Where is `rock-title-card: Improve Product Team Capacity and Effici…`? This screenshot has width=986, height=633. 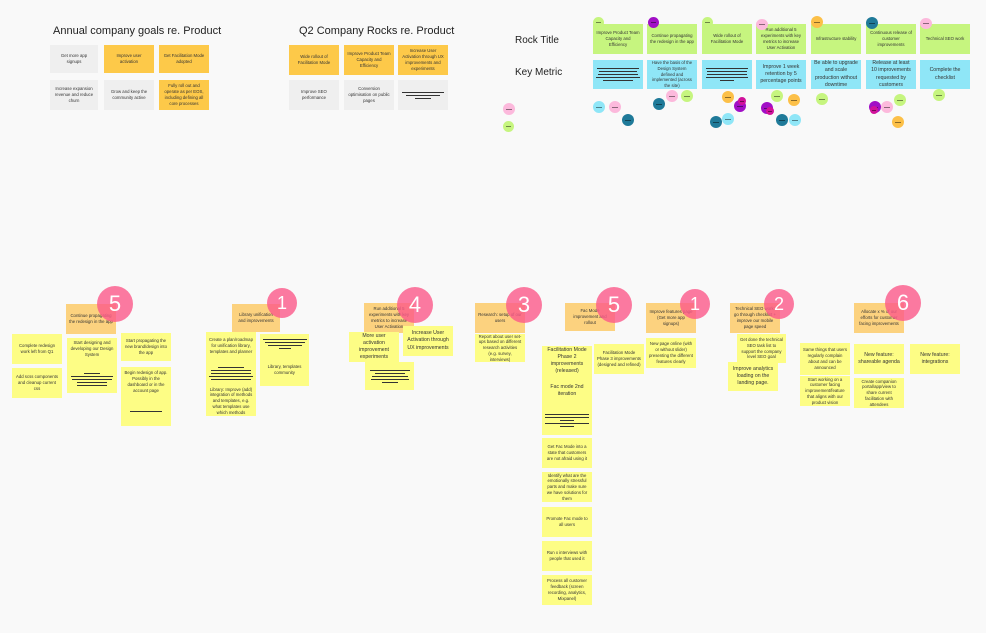 rock-title-card: Improve Product Team Capacity and Effici… is located at coordinates (618, 39).